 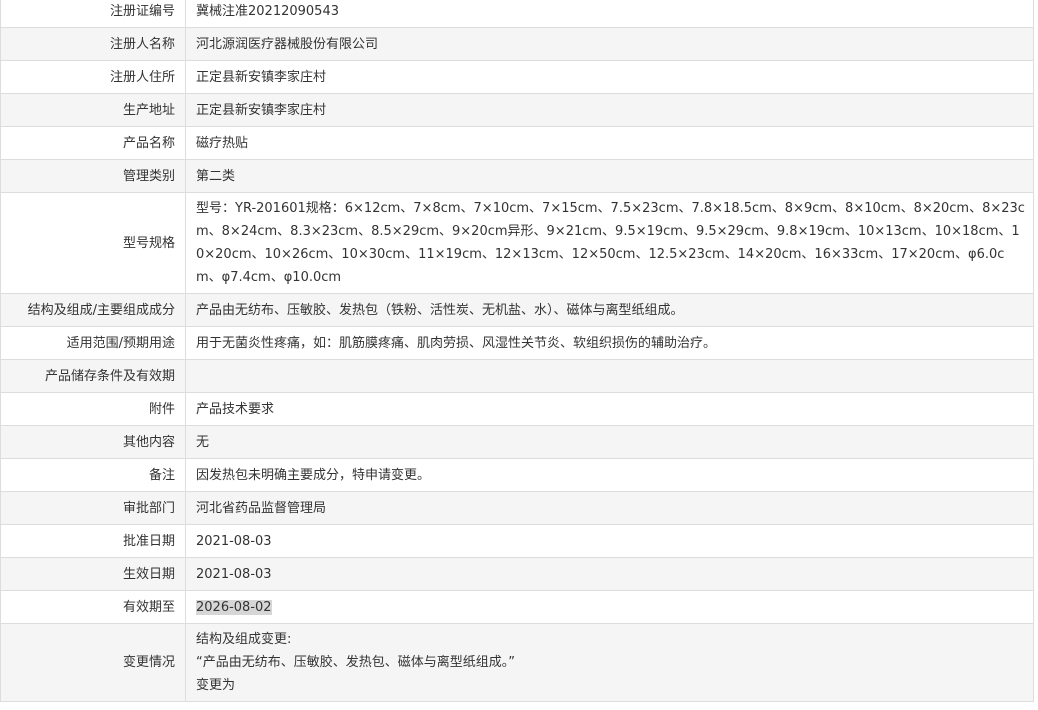 I want to click on change-line: 结构及组成变更:, so click(x=244, y=639).